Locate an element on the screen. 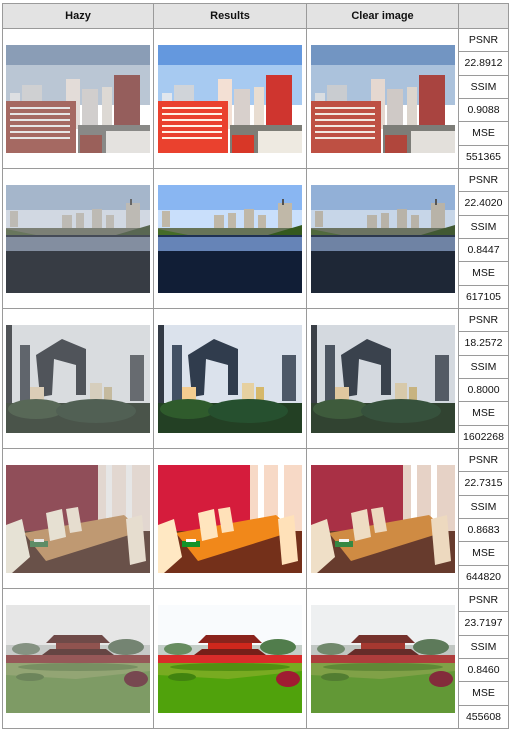  metric-ssim: 0.8000 is located at coordinates (483, 391).